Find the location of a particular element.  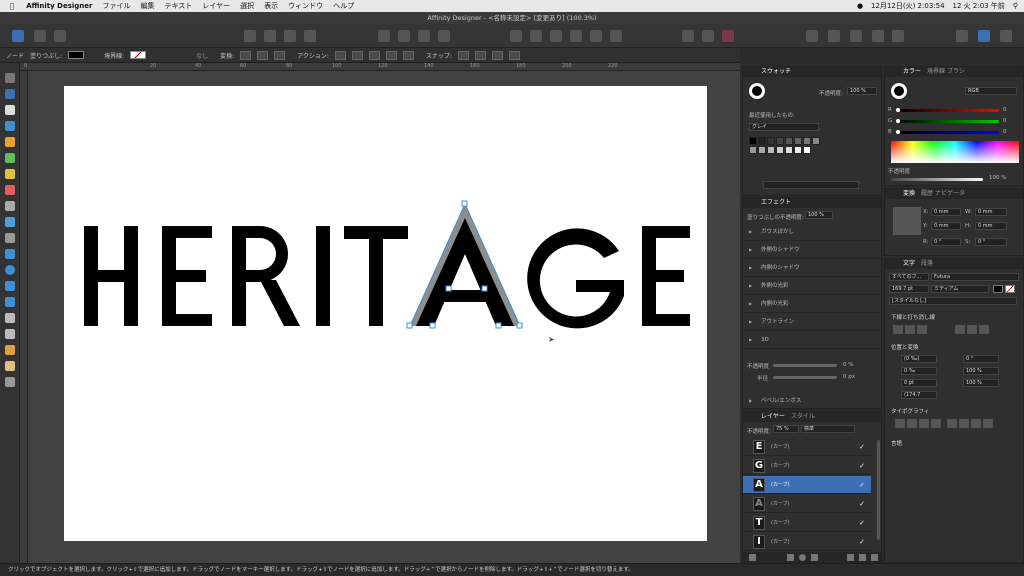

arrange-backward-icon is located at coordinates (290, 36).